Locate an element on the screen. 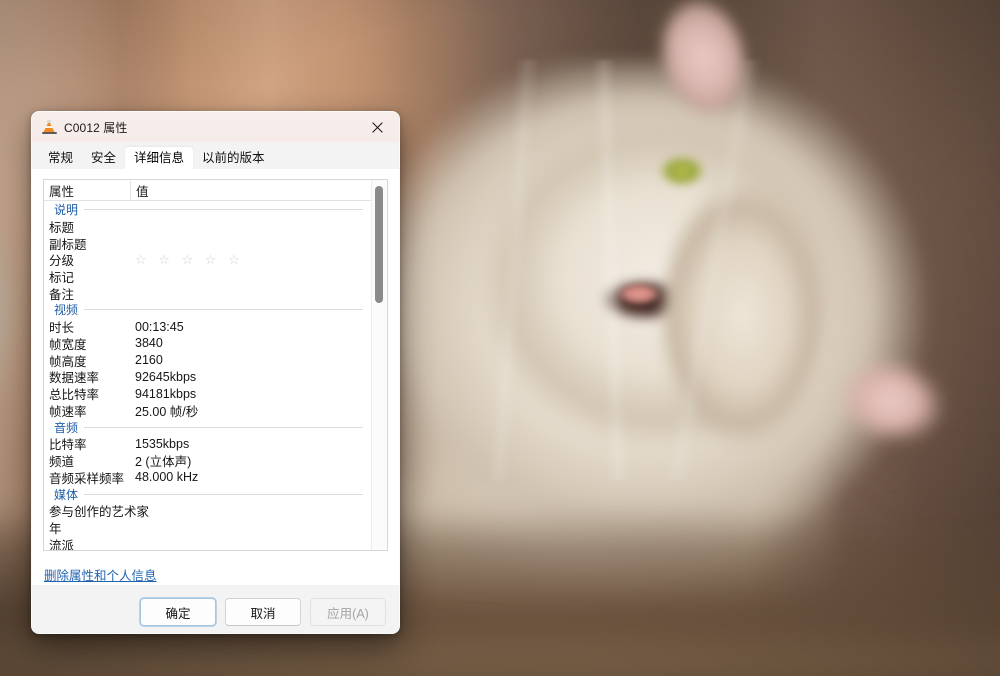  dialog-footer: 确定 取消 应用(A) is located at coordinates (215, 609).